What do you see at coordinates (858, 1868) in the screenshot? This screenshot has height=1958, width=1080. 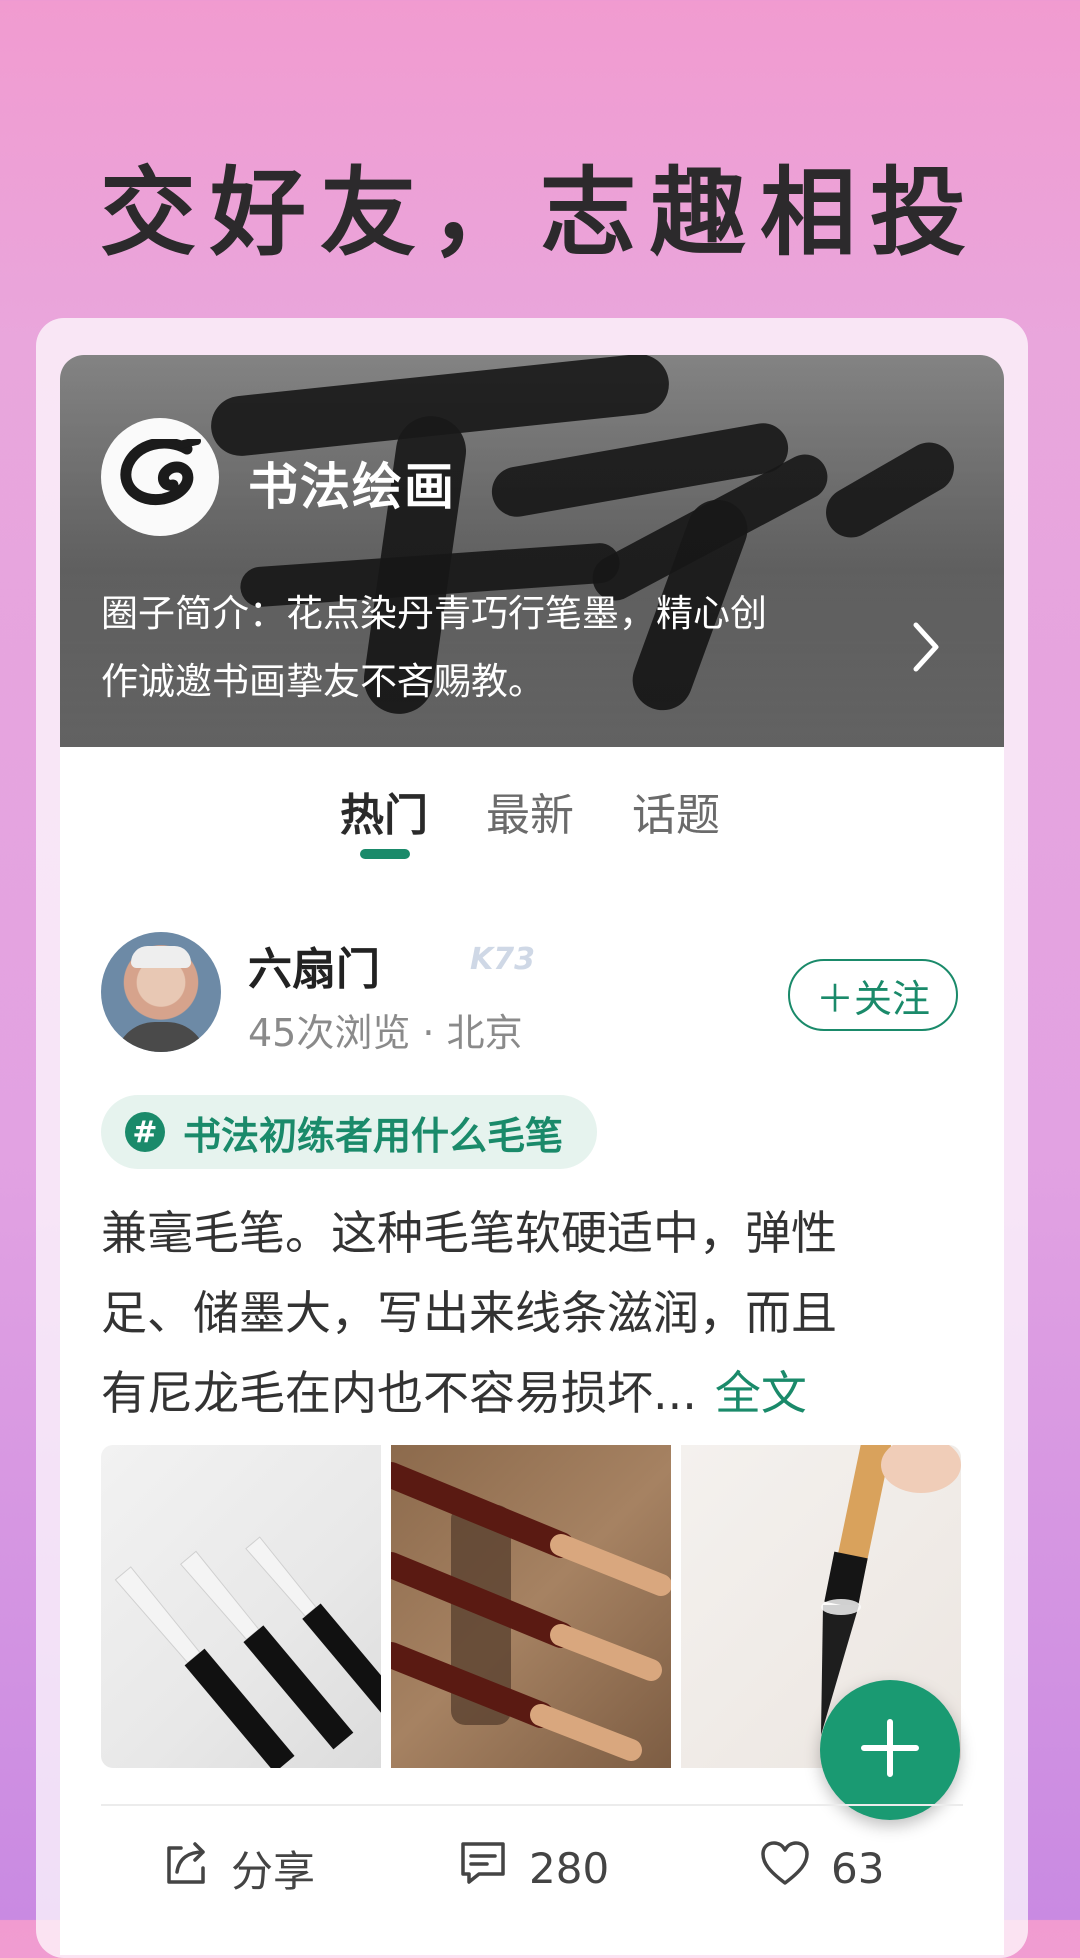 I see `like-count: 63` at bounding box center [858, 1868].